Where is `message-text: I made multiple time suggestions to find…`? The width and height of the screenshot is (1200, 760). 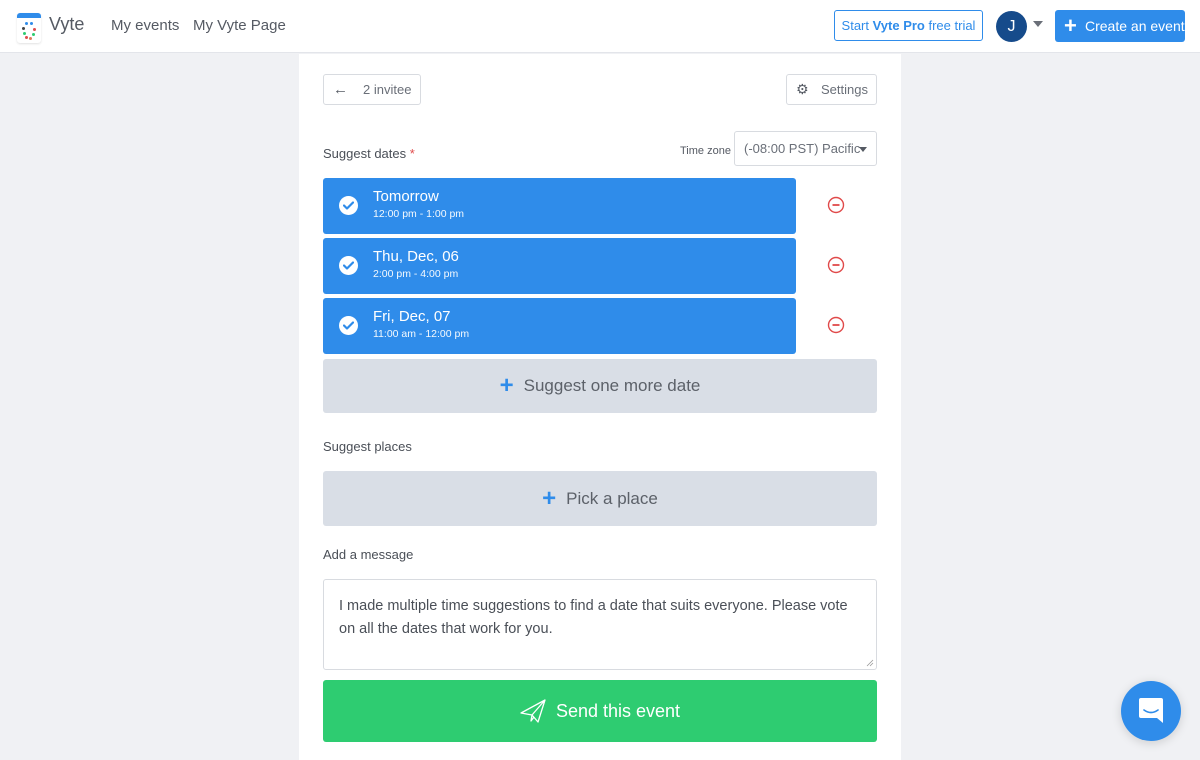 message-text: I made multiple time suggestions to find… is located at coordinates (593, 617).